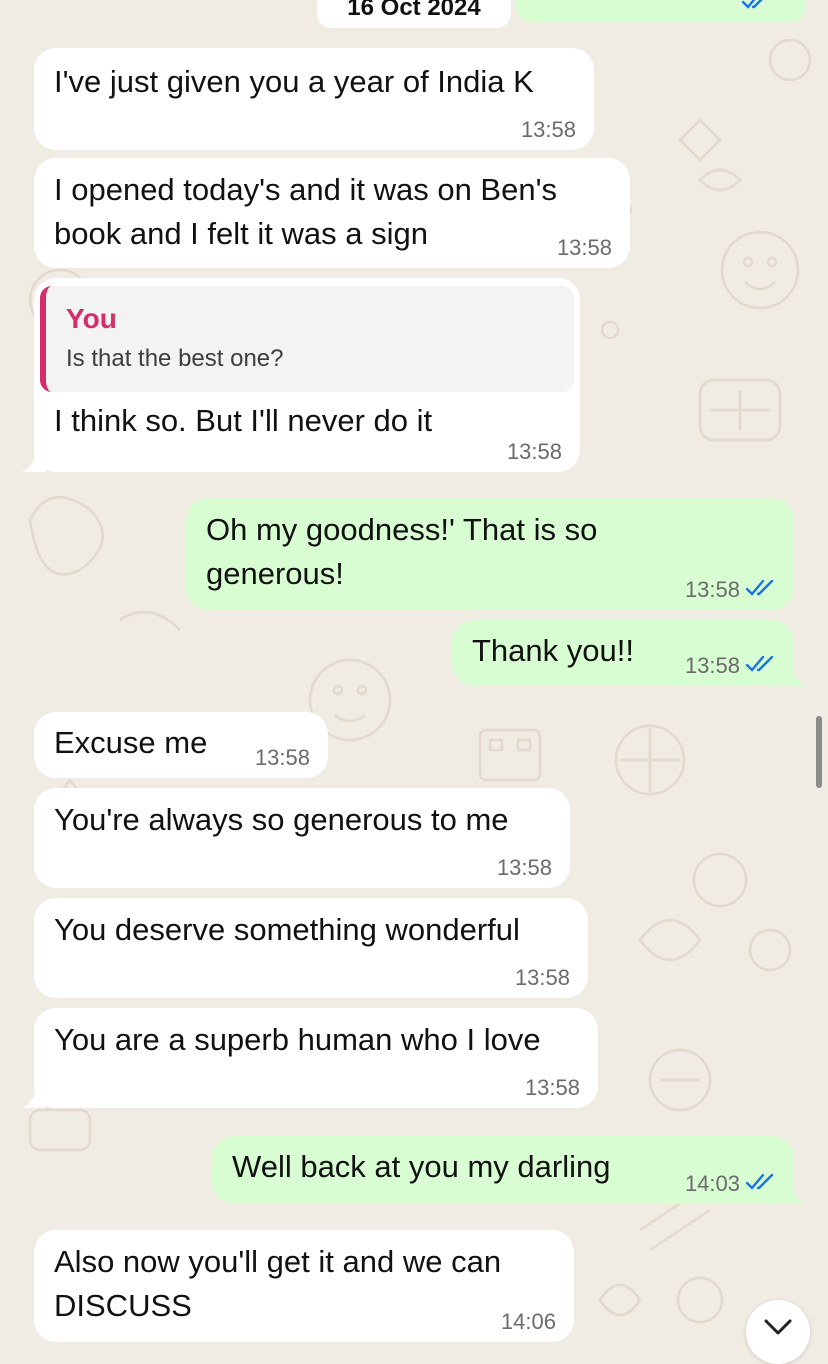 Image resolution: width=828 pixels, height=1364 pixels. What do you see at coordinates (243, 420) in the screenshot?
I see `message-text: I think so. But I'll never do it` at bounding box center [243, 420].